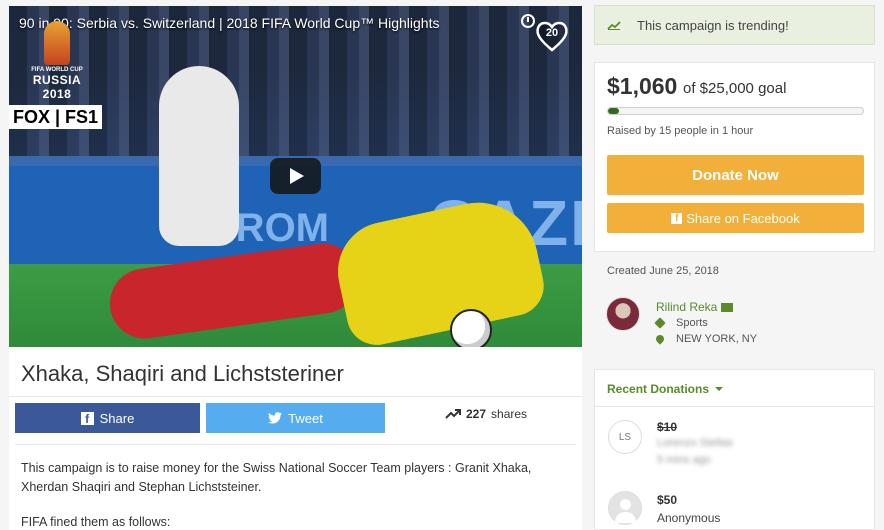  I want to click on donation-amount: $10, so click(667, 427).